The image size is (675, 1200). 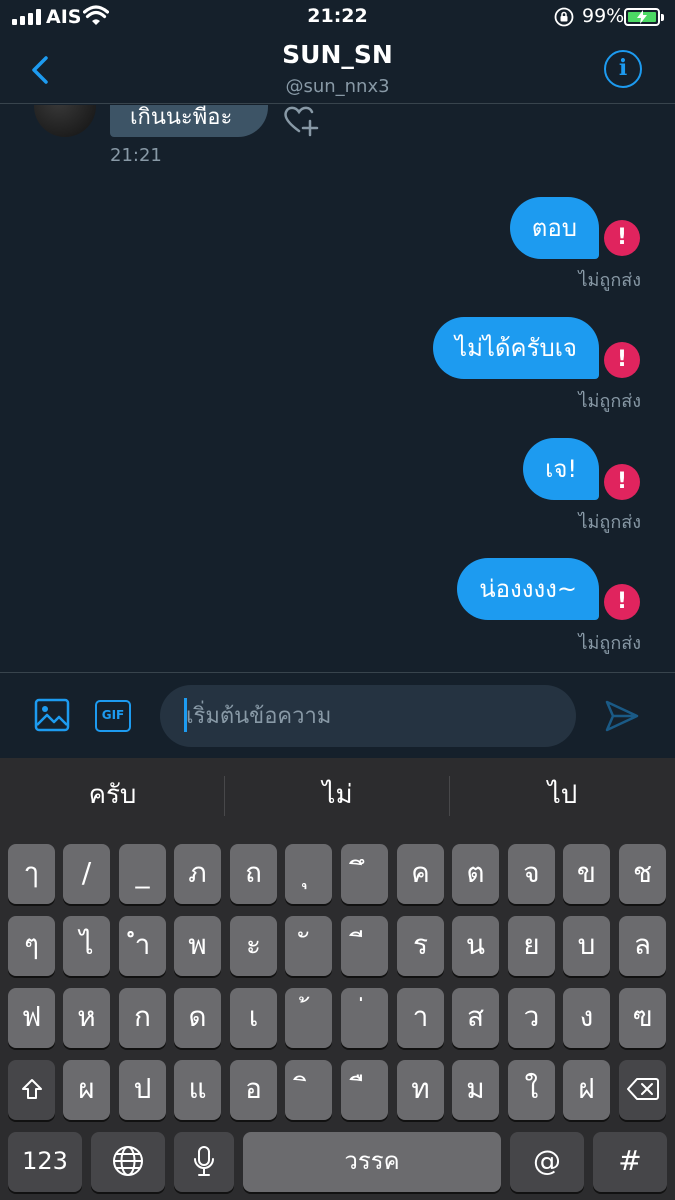 I want to click on info-button: i, so click(x=623, y=69).